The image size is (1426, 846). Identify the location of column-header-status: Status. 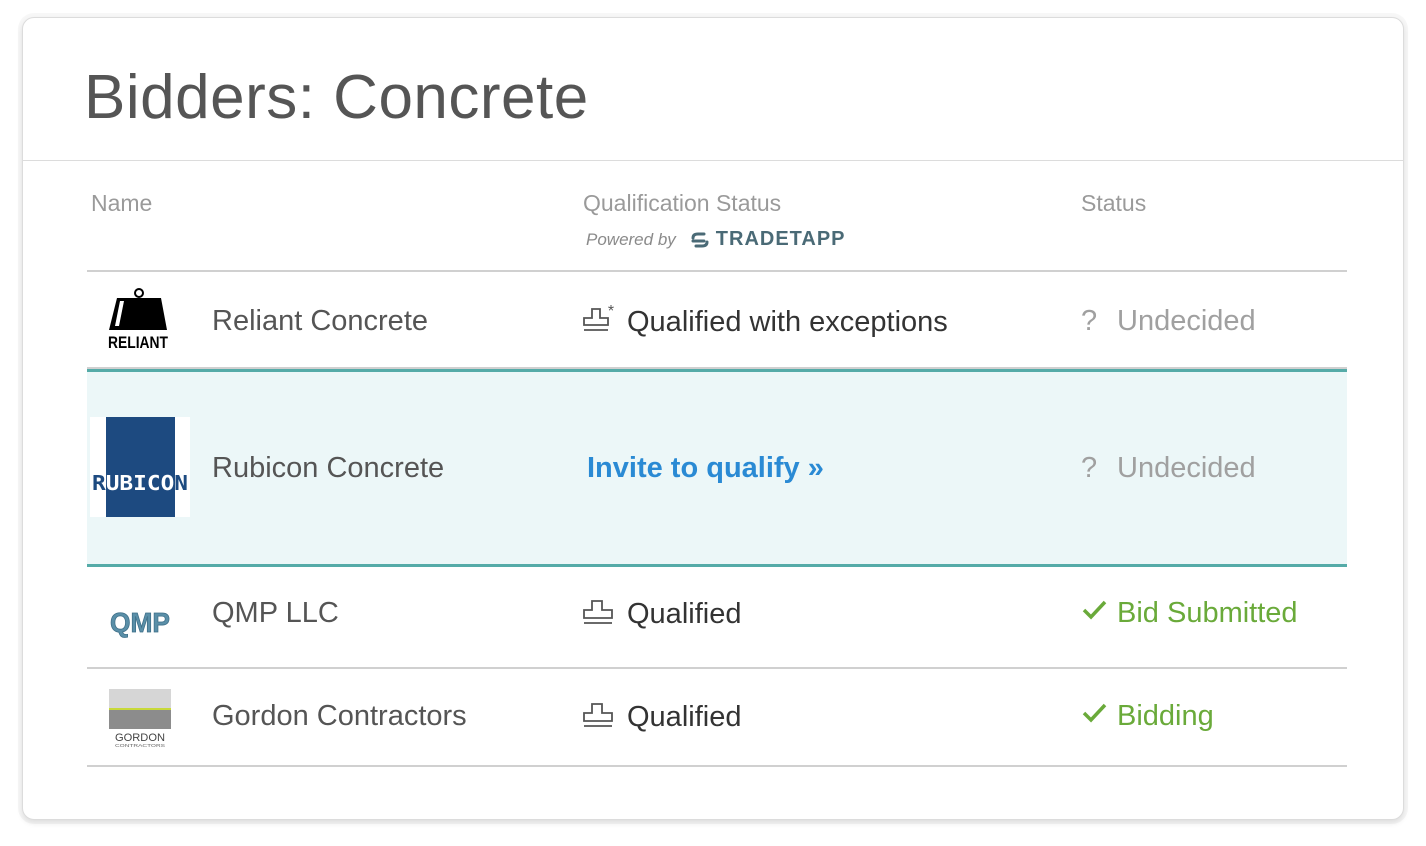
(1114, 203).